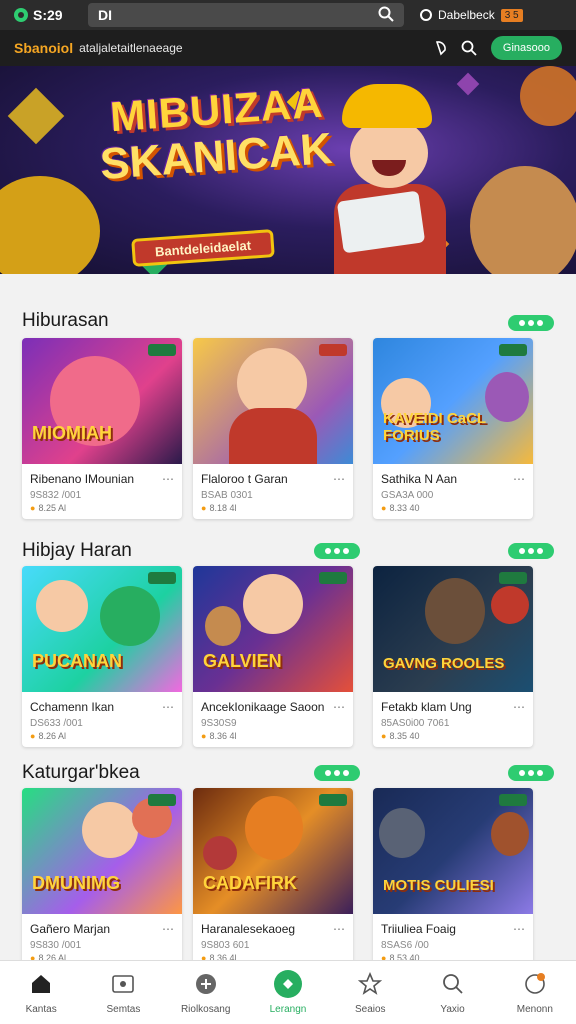  I want to click on time-text: S:29, so click(48, 15).